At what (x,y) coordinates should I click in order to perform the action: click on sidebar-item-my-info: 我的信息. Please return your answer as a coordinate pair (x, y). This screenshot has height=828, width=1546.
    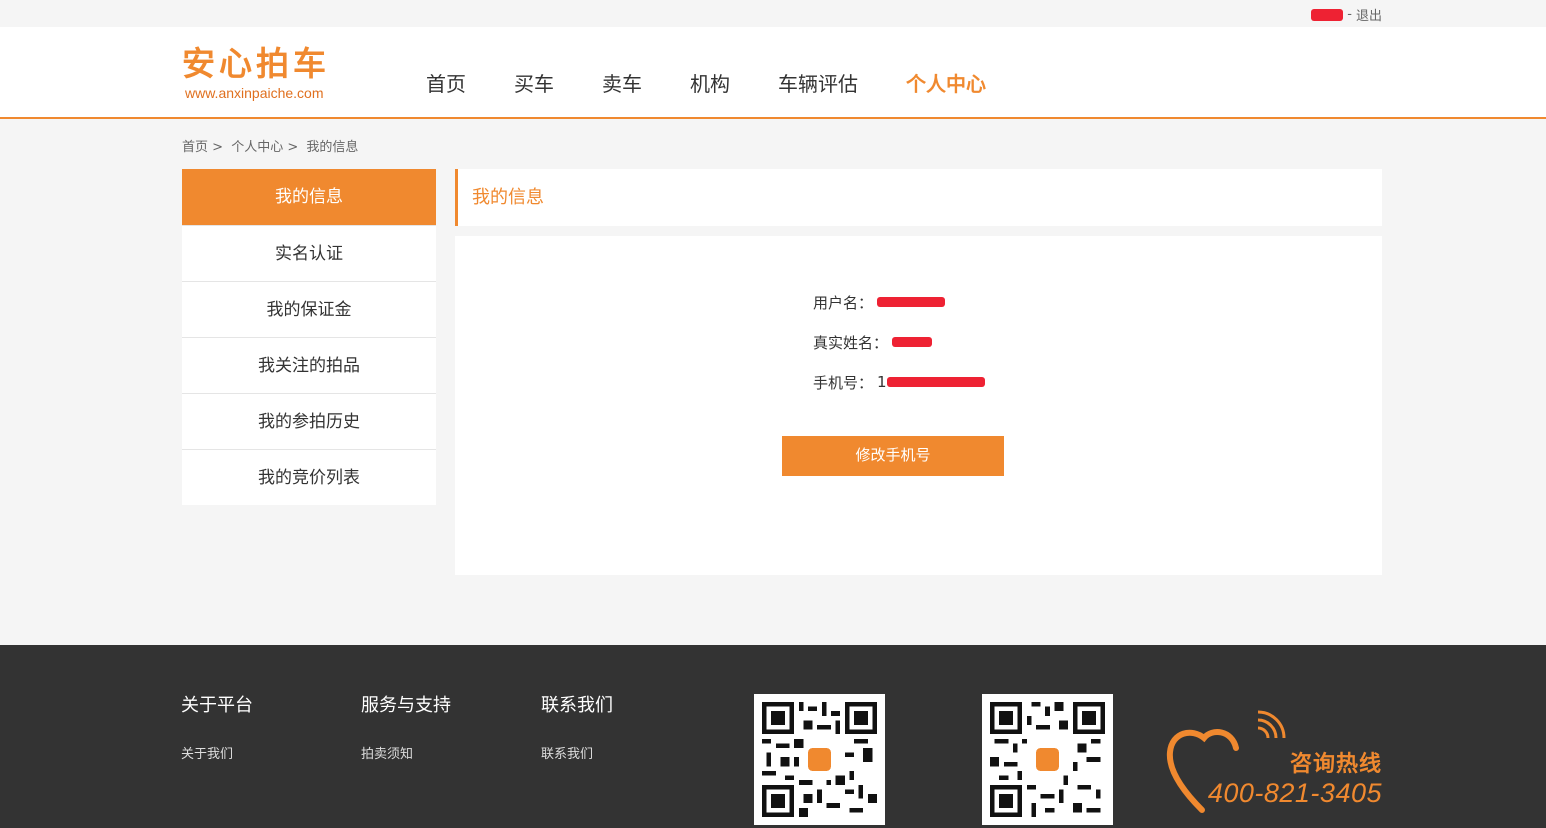
    Looking at the image, I should click on (309, 197).